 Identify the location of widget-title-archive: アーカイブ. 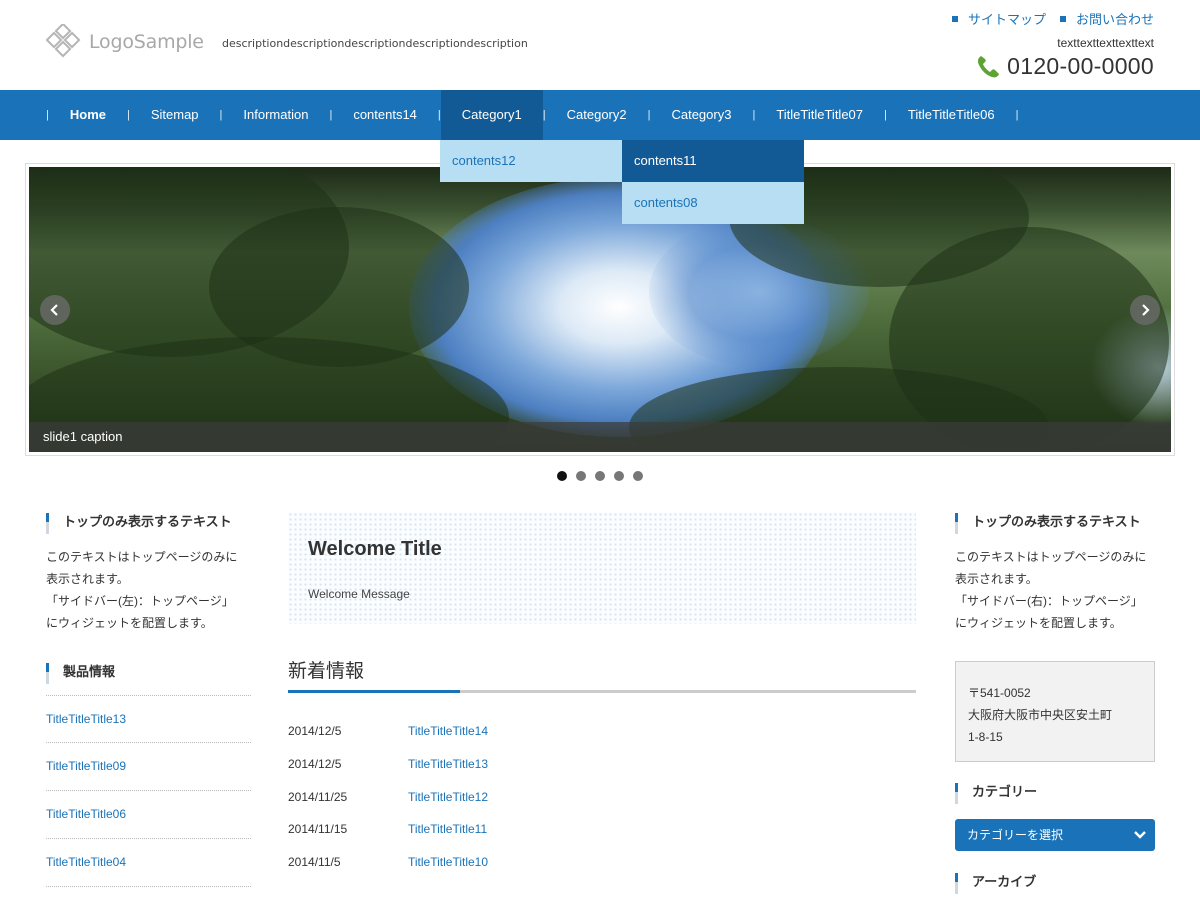
(1055, 883).